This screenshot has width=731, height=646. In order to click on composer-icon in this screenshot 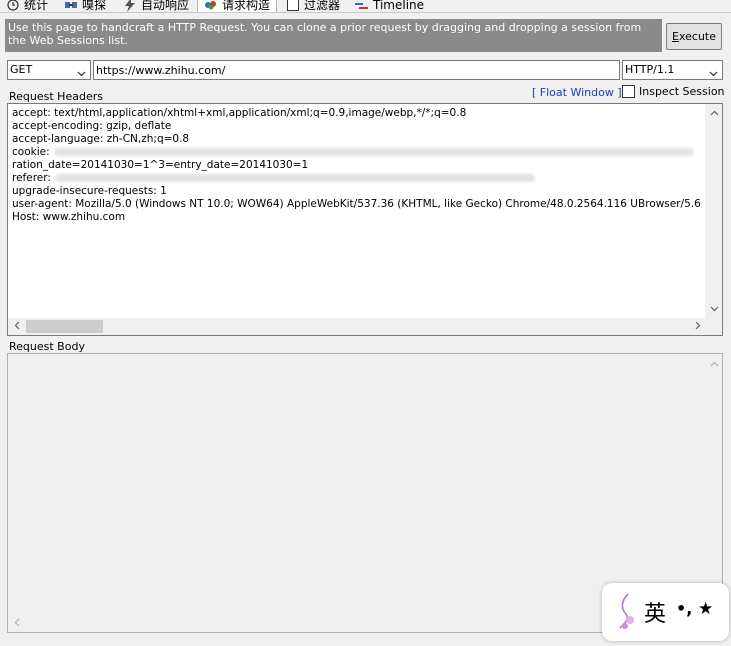, I will do `click(211, 6)`.